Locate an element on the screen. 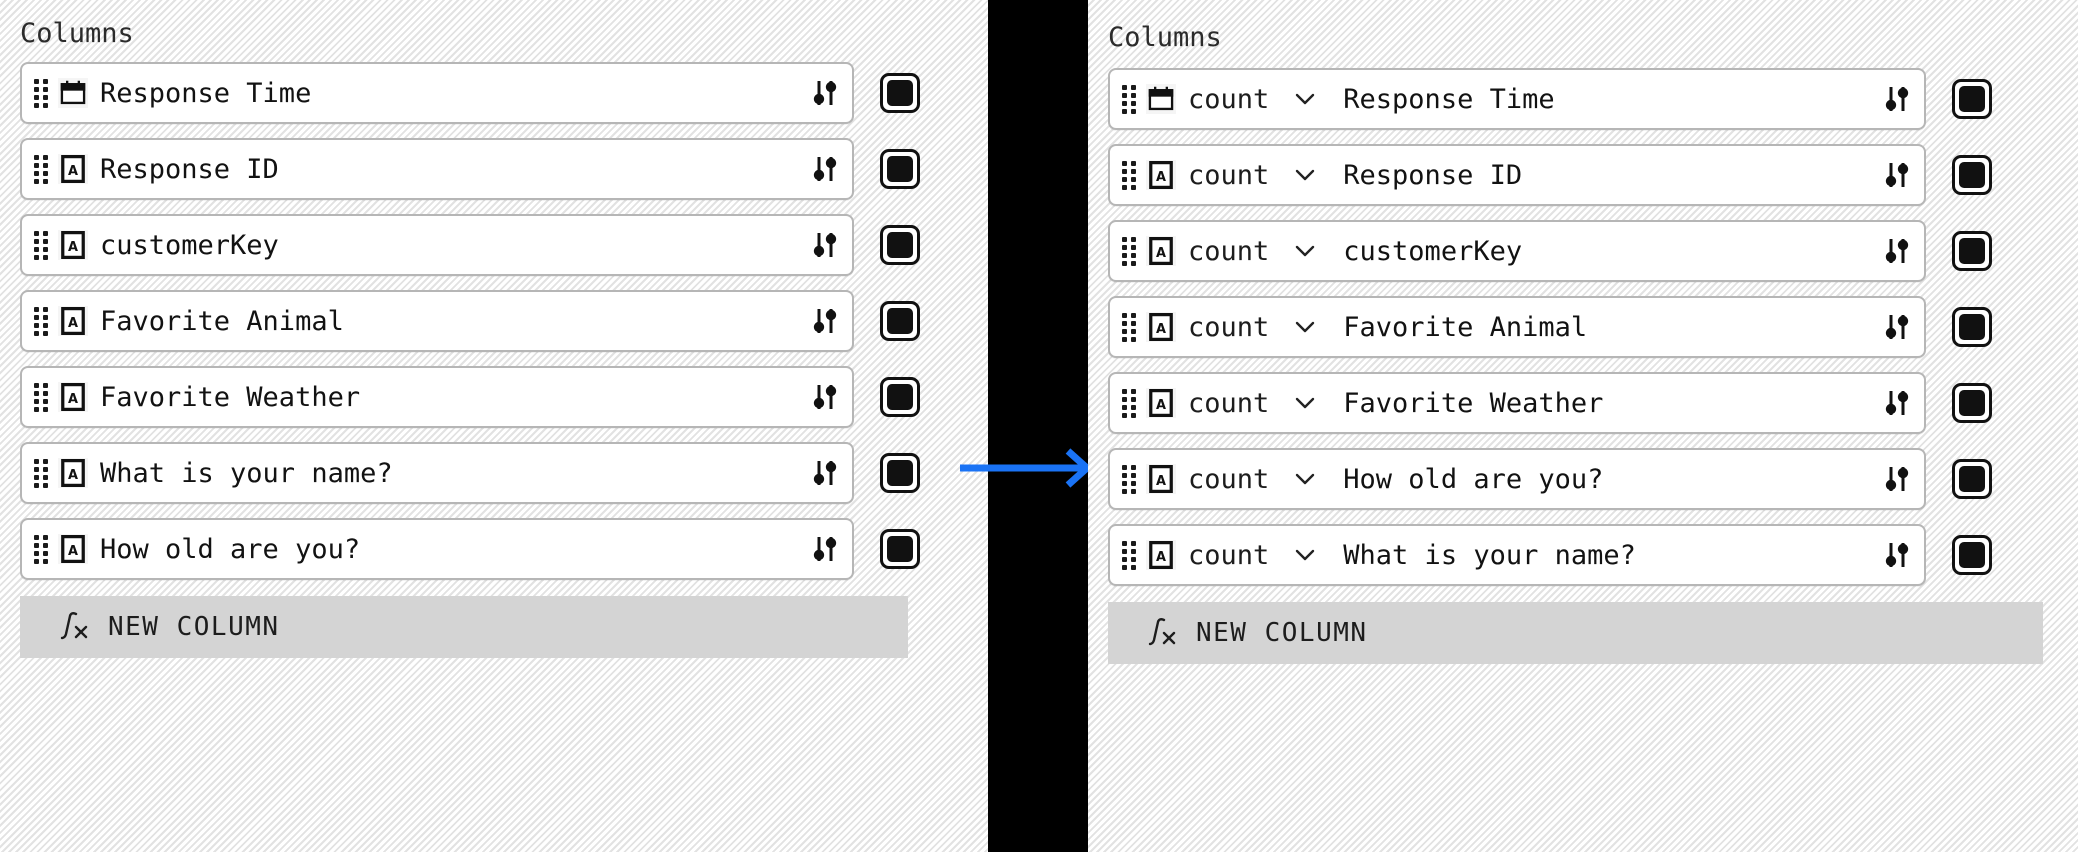 This screenshot has width=2078, height=852. column-row: count Response Time is located at coordinates (1583, 99).